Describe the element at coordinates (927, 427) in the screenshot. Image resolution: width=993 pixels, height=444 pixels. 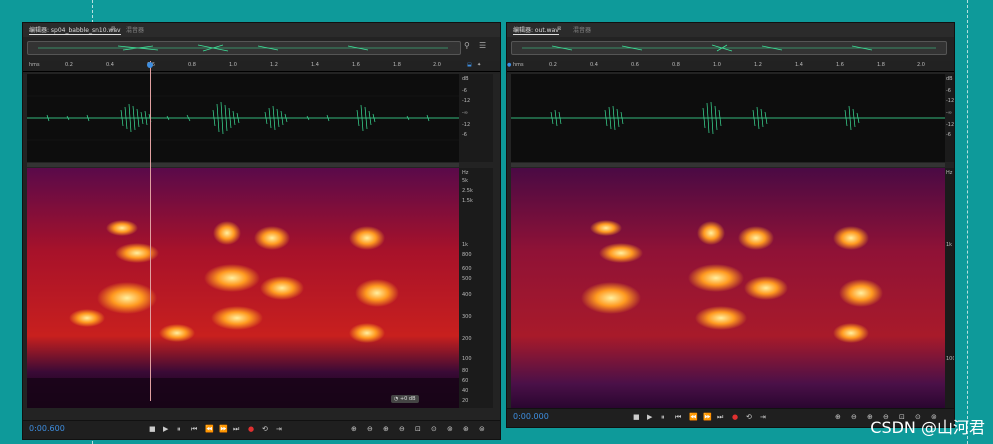
I see `watermark: CSDN @山河君` at that location.